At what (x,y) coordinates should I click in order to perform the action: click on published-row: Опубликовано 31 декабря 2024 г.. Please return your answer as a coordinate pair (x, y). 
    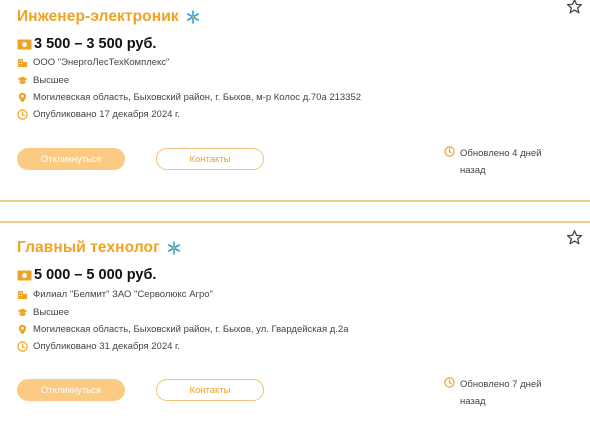
    Looking at the image, I should click on (98, 346).